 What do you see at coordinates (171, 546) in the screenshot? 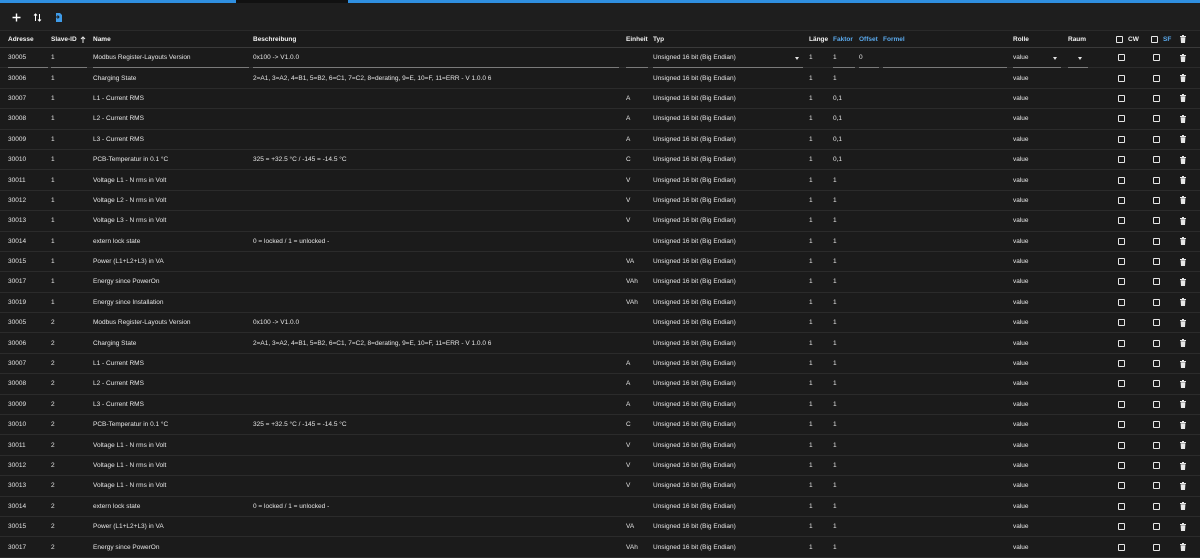
I see `name-cell: Energy since PowerOn` at bounding box center [171, 546].